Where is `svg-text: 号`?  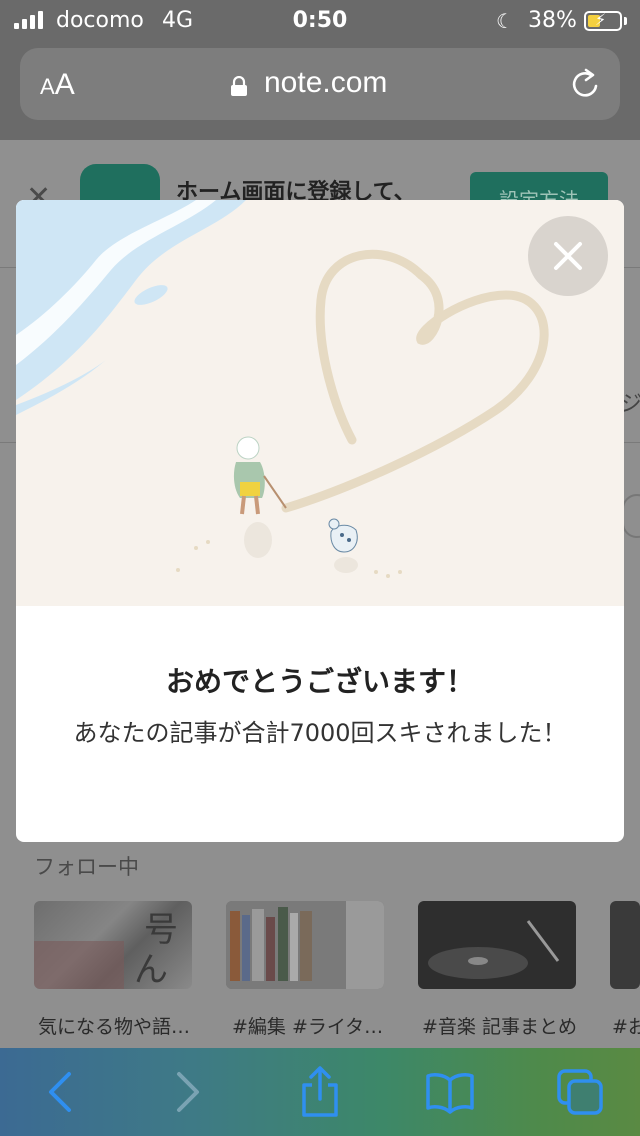
svg-text: 号 is located at coordinates (161, 930).